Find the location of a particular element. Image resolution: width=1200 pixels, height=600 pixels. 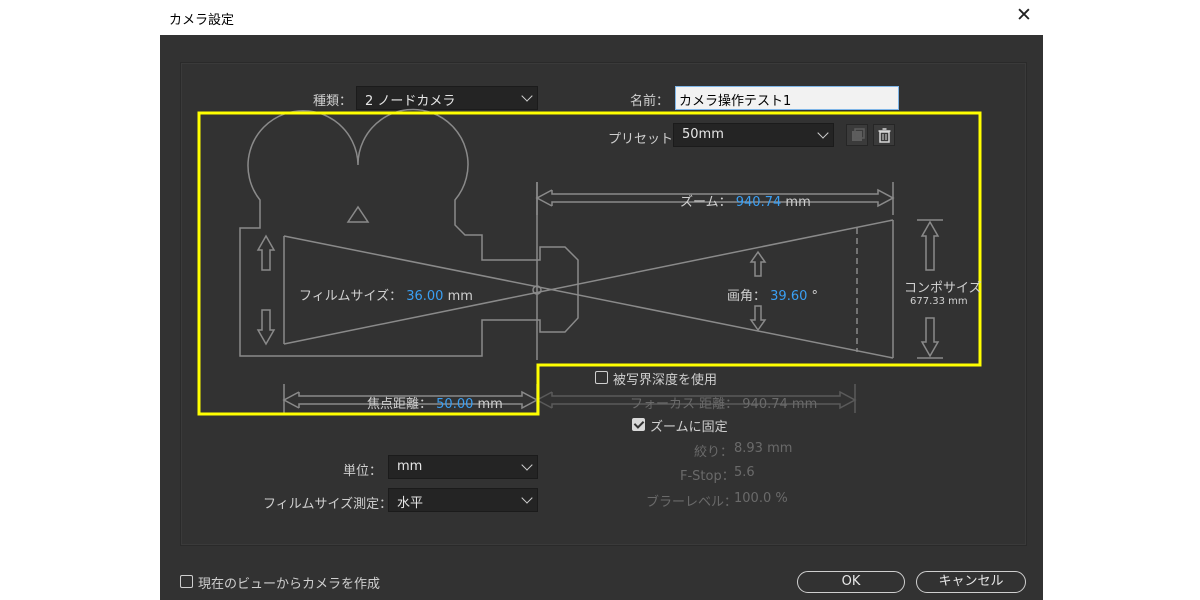

units-select-value: mm is located at coordinates (410, 466).